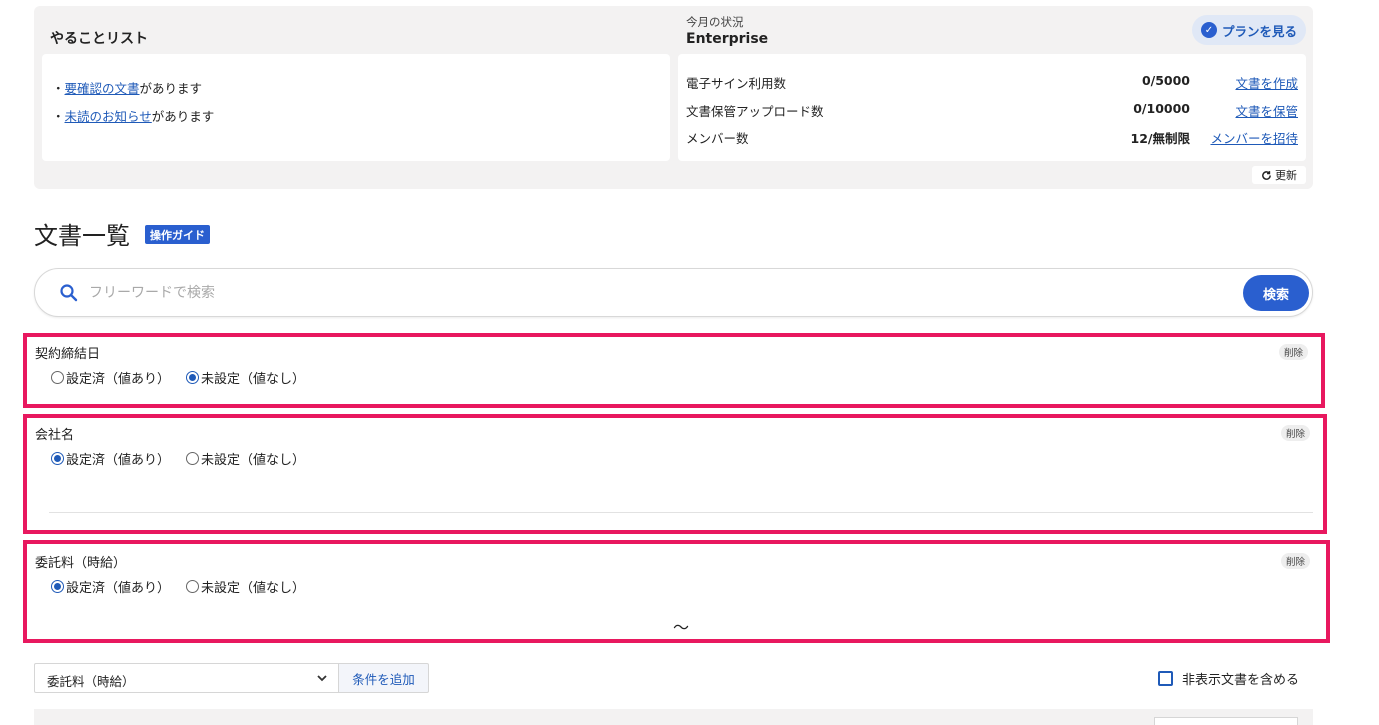 The width and height of the screenshot is (1379, 725). What do you see at coordinates (727, 39) in the screenshot?
I see `plan-name: Enterprise` at bounding box center [727, 39].